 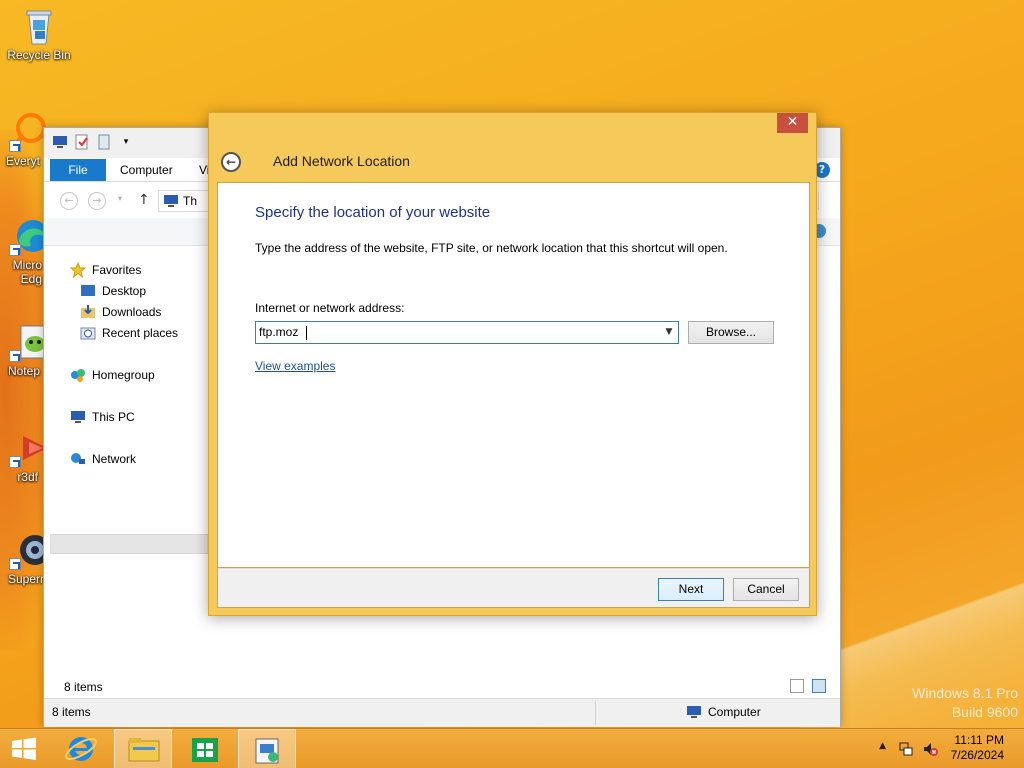 I want to click on cancel-button: Cancel, so click(x=766, y=589).